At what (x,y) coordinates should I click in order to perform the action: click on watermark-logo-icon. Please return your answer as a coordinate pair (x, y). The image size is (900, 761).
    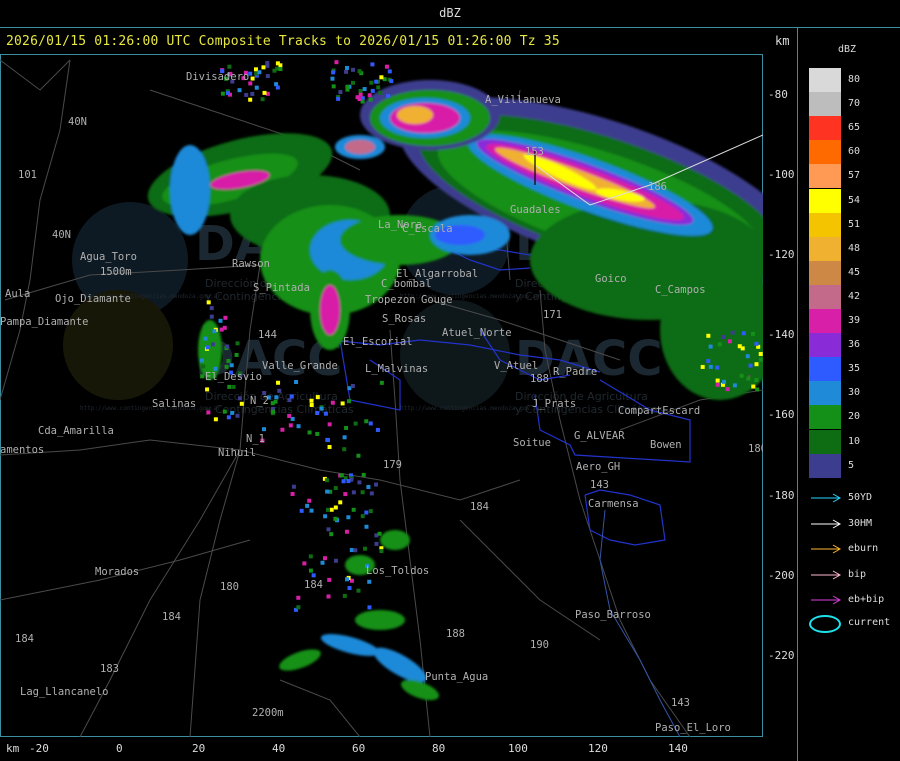
    Looking at the image, I should click on (118, 345).